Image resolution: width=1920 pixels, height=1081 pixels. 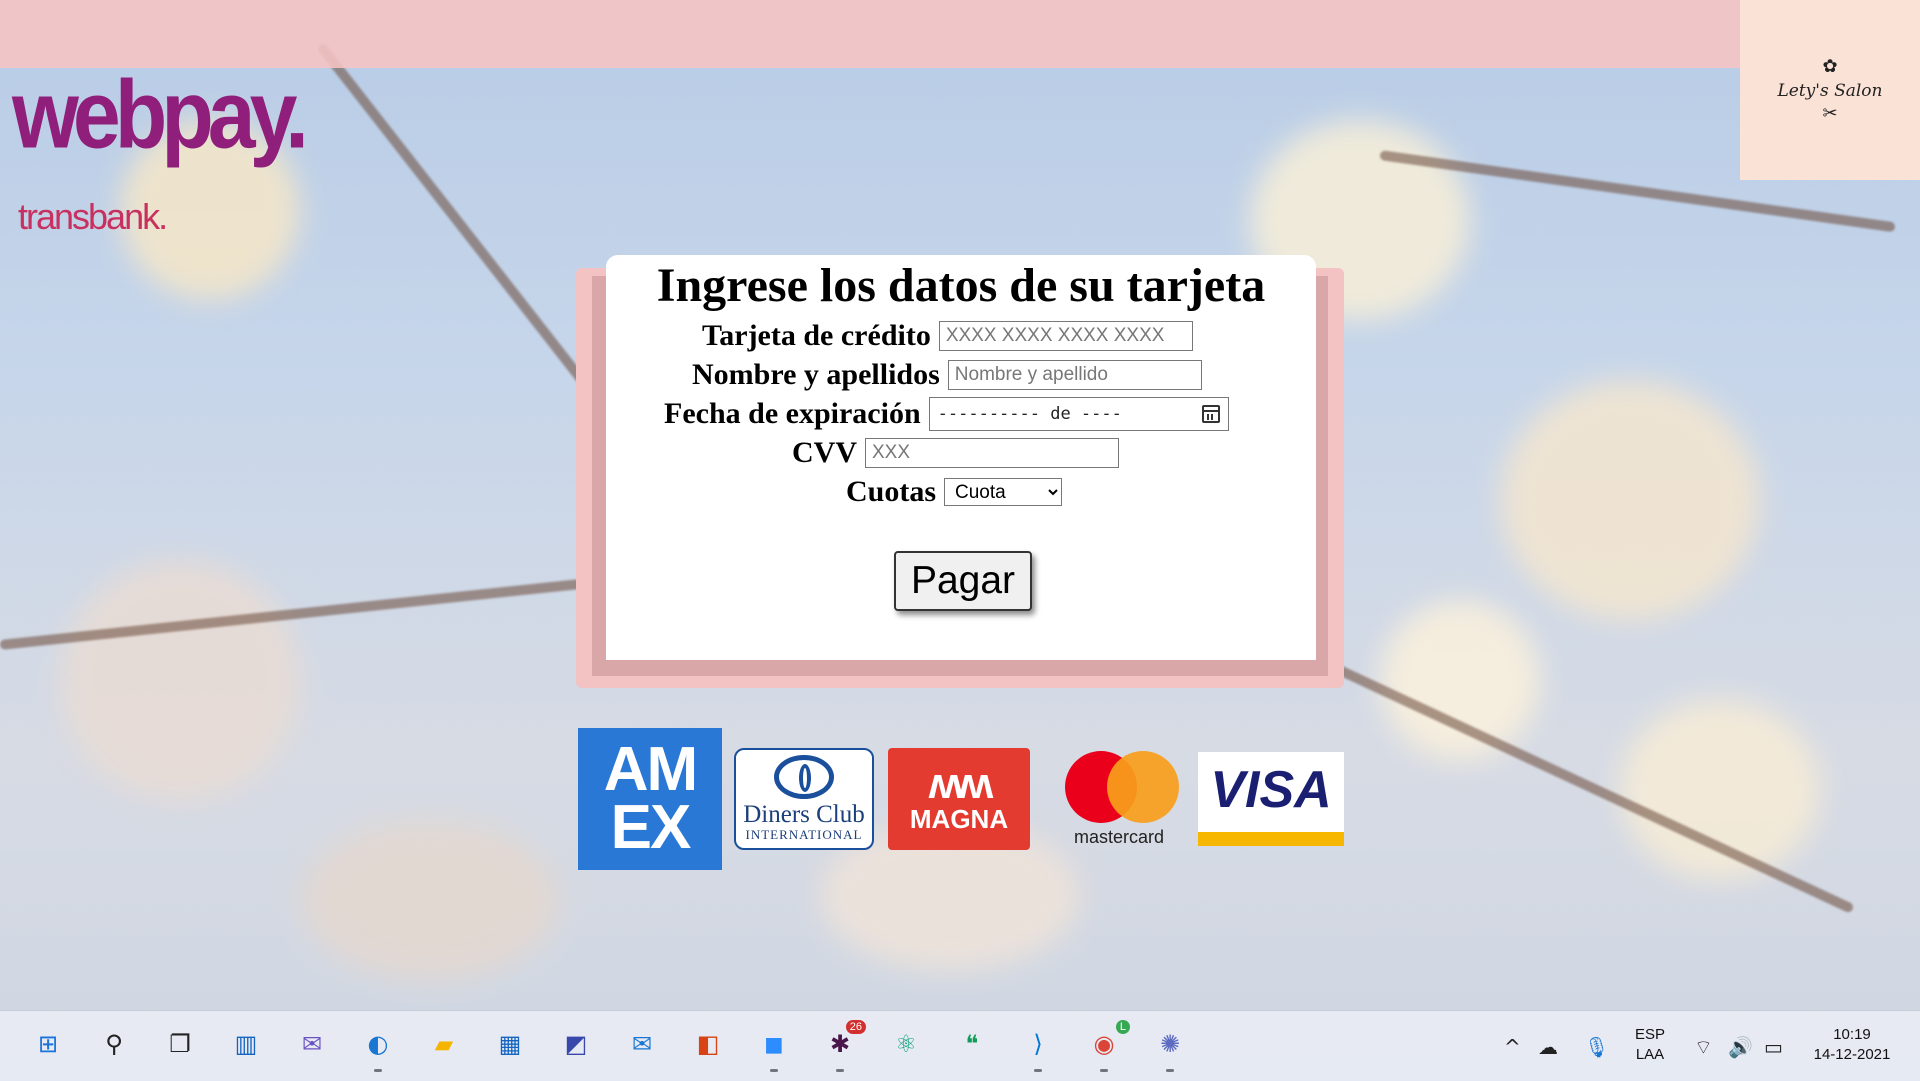 What do you see at coordinates (1649, 1034) in the screenshot?
I see `language-code: ESP` at bounding box center [1649, 1034].